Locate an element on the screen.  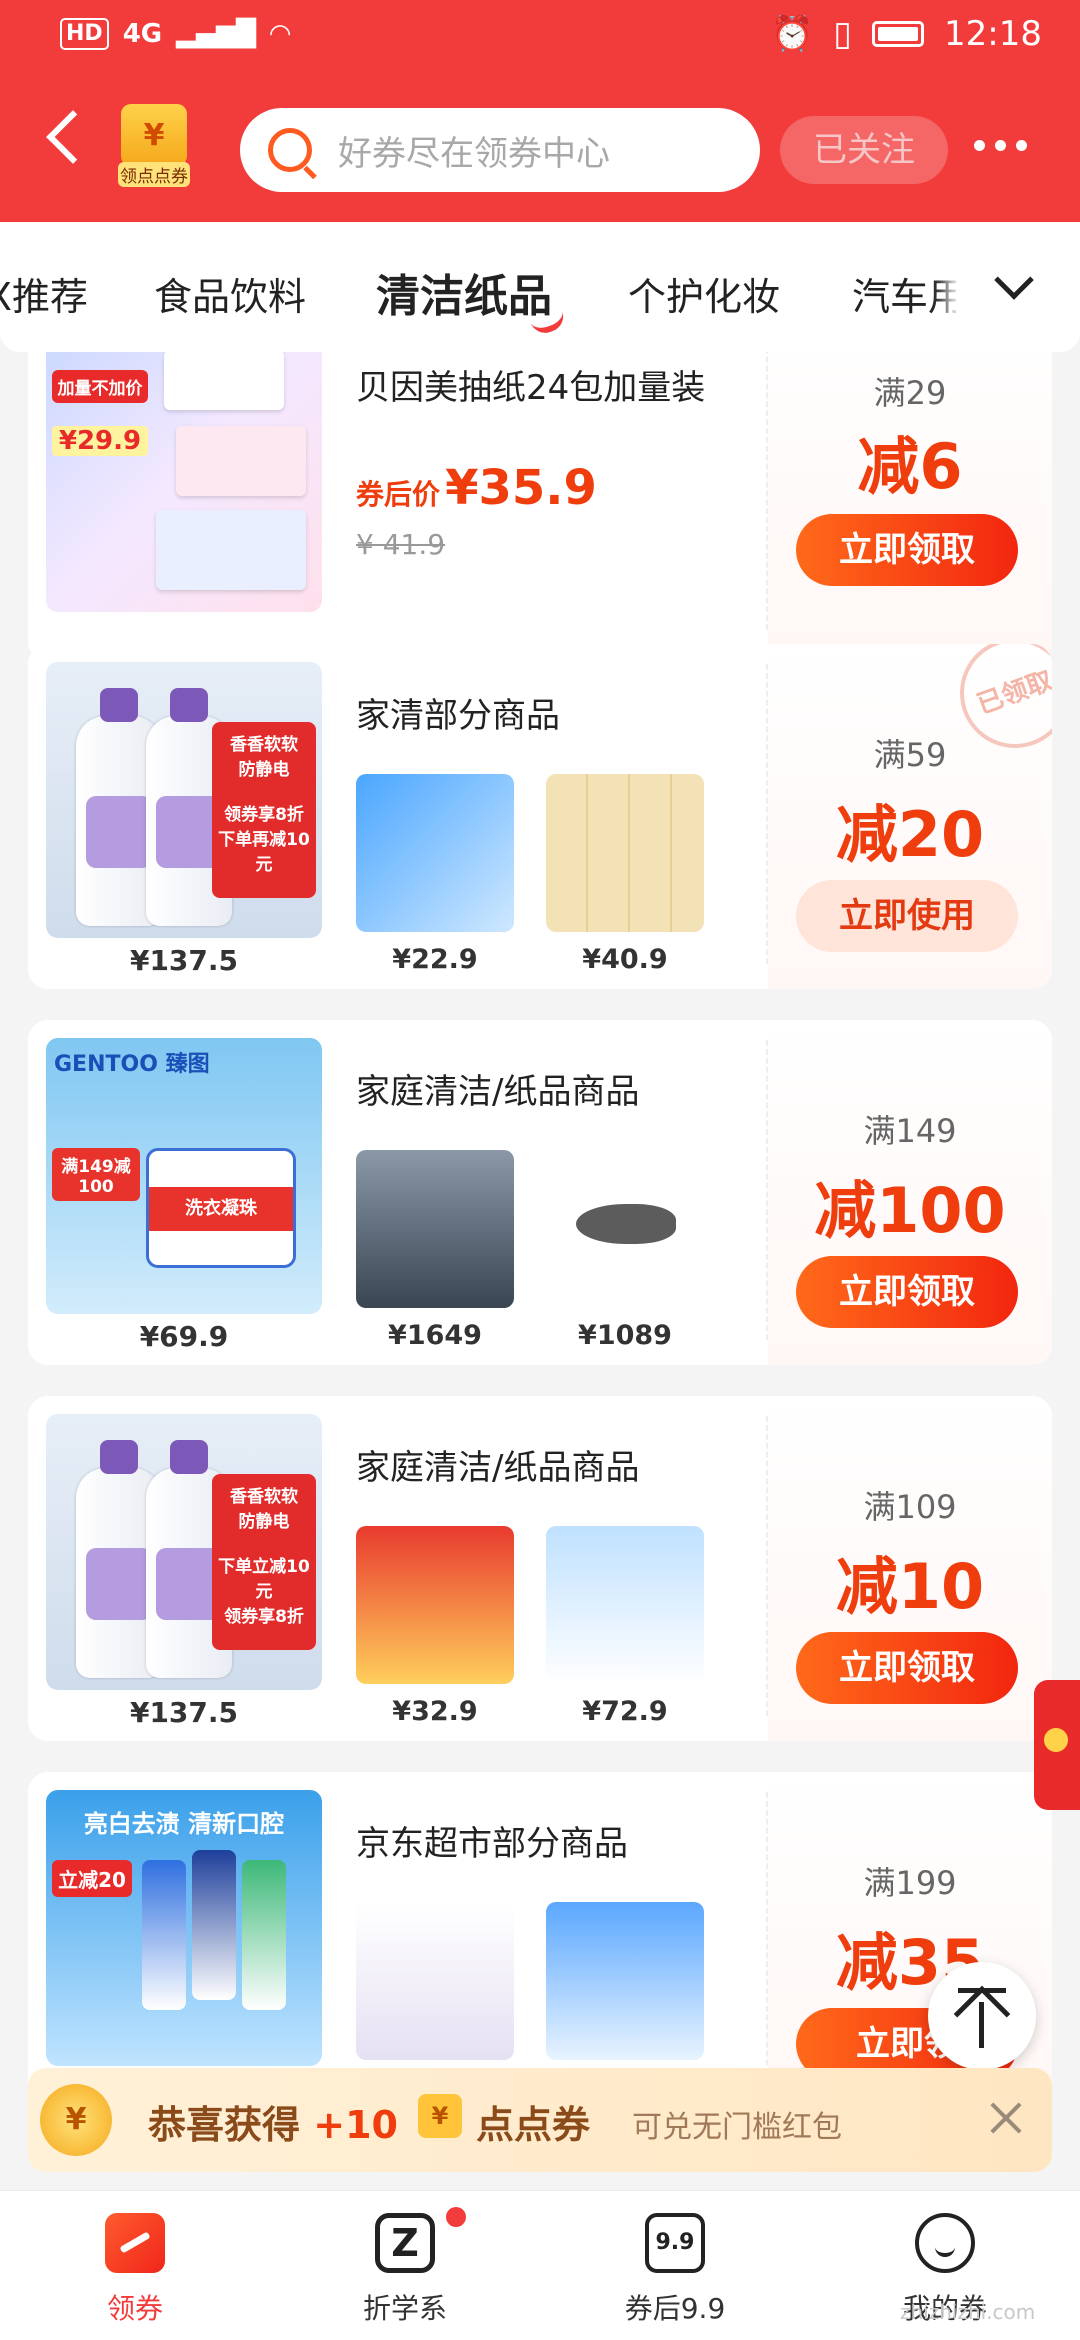
tab-cleaning-paper: 清洁纸品 is located at coordinates (464, 292).